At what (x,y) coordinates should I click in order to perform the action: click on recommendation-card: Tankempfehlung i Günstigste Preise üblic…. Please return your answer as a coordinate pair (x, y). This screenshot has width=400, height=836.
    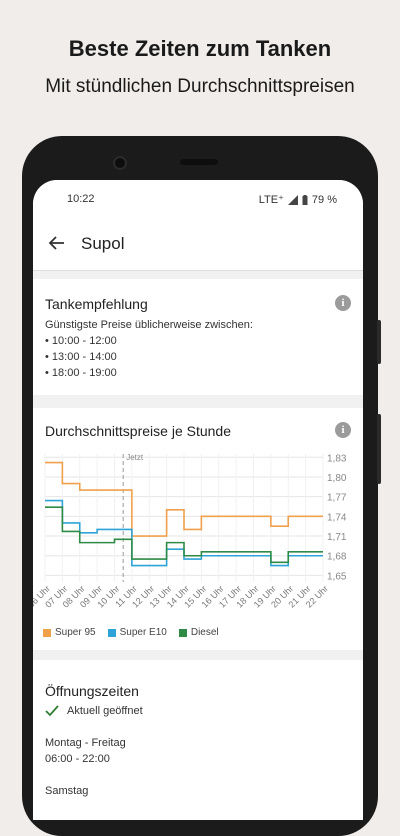
    Looking at the image, I should click on (198, 337).